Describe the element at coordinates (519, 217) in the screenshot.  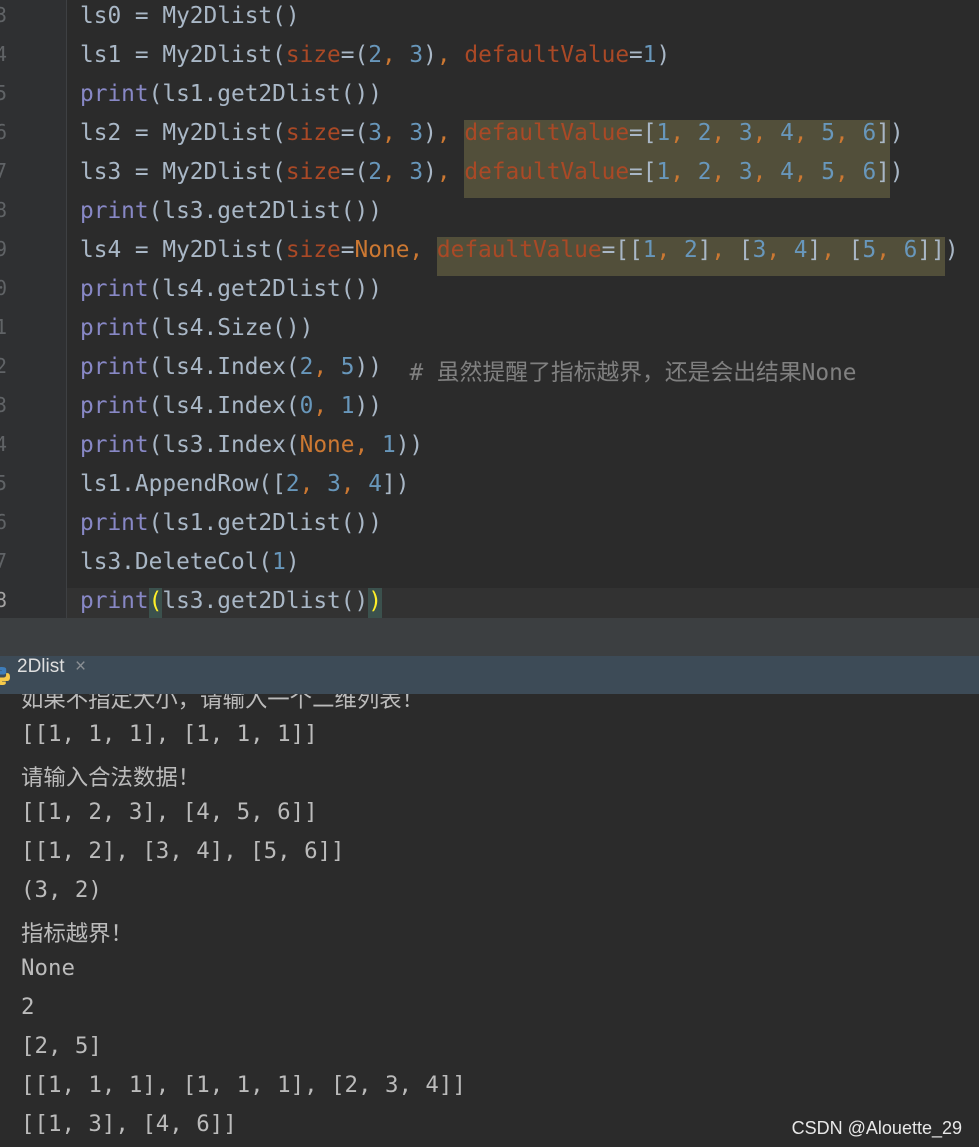
I see `code-line: print(ls3.get2Dlist())` at that location.